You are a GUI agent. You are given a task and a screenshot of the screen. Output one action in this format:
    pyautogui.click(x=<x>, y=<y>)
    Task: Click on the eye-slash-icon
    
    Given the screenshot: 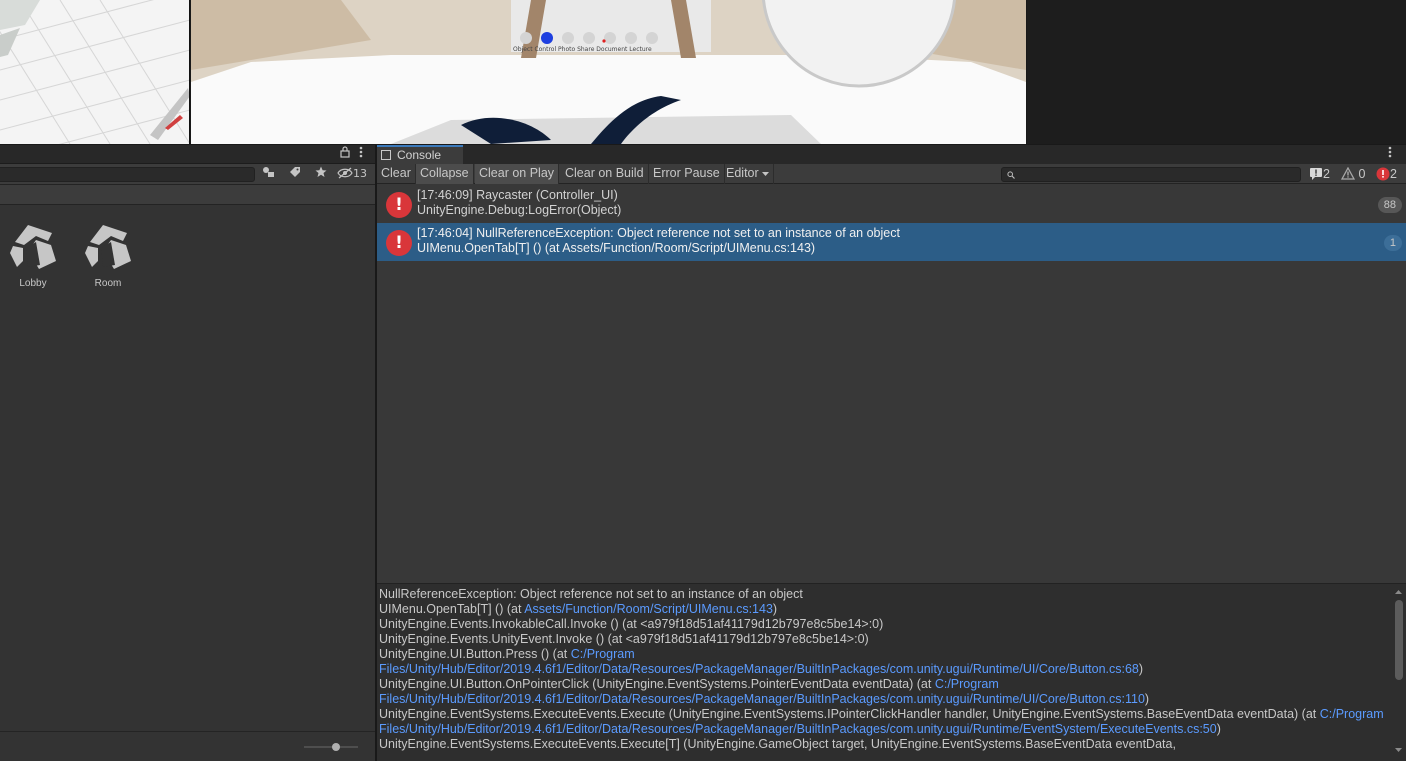 What is the action you would take?
    pyautogui.click(x=345, y=173)
    